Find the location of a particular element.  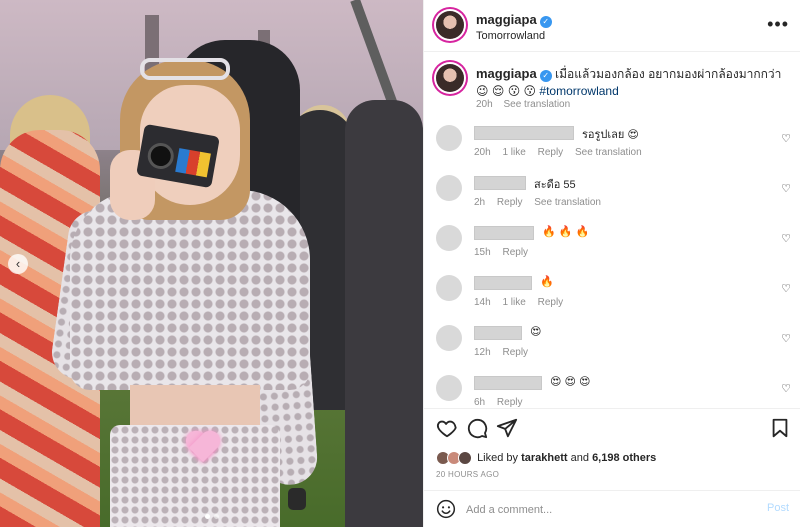

comment-text: 🔥 🔥 🔥 is located at coordinates (566, 232).